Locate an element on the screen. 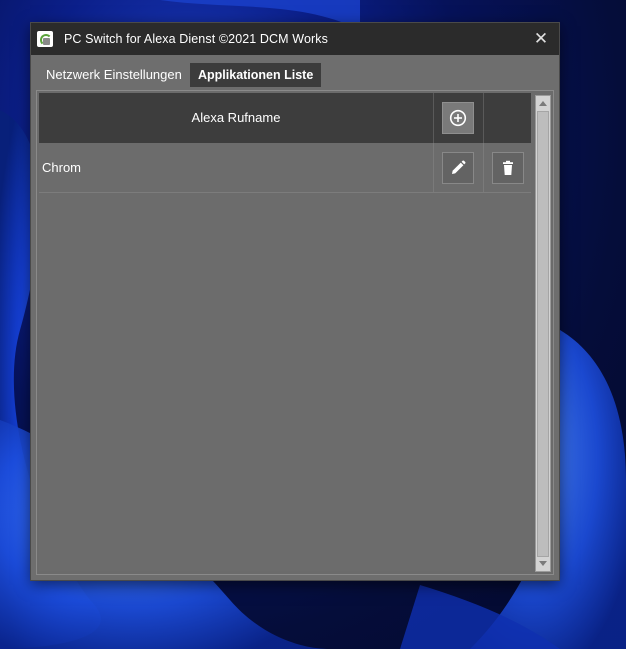 The image size is (626, 649). trash-icon is located at coordinates (508, 167).